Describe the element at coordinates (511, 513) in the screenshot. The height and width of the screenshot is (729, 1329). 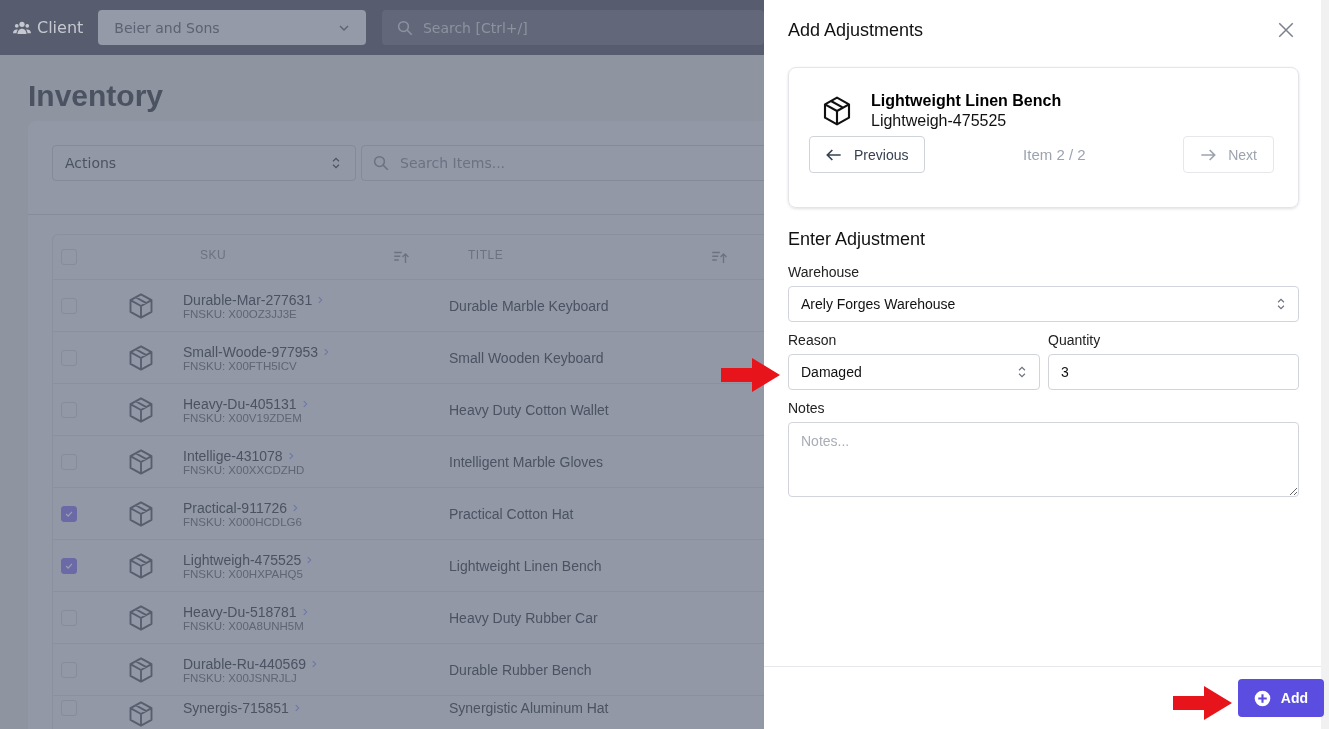
I see `table-cell: Practical Cotton Hat` at that location.